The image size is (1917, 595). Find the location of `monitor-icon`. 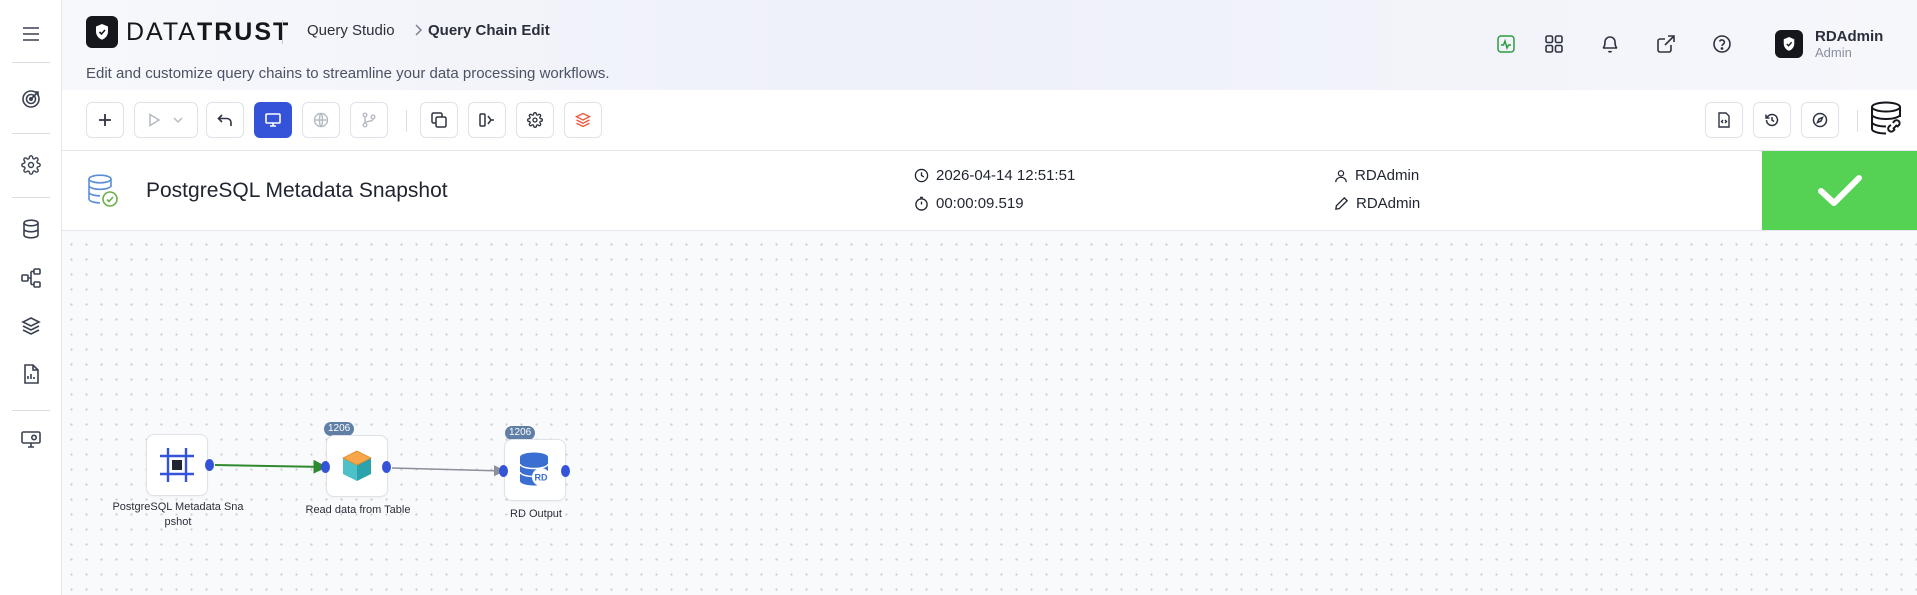

monitor-icon is located at coordinates (273, 120).